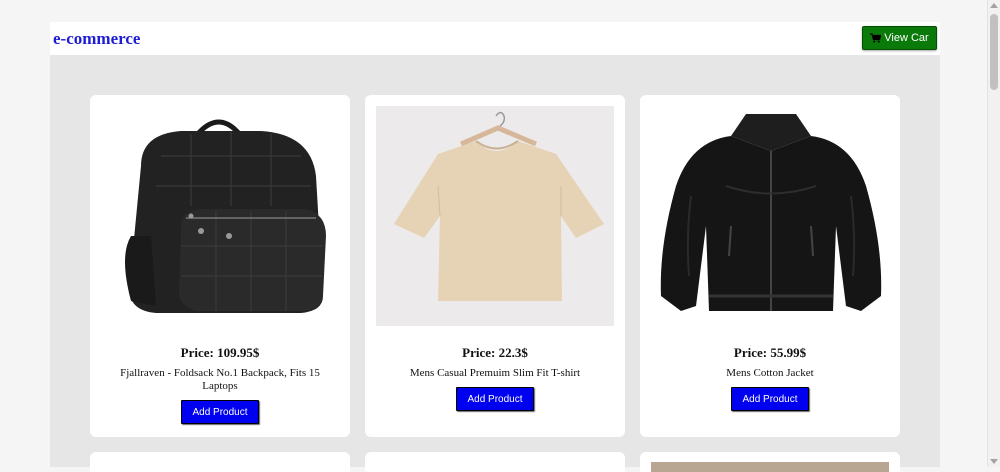 This screenshot has height=472, width=1000. What do you see at coordinates (770, 373) in the screenshot?
I see `product-title: Mens Cotton Jacket` at bounding box center [770, 373].